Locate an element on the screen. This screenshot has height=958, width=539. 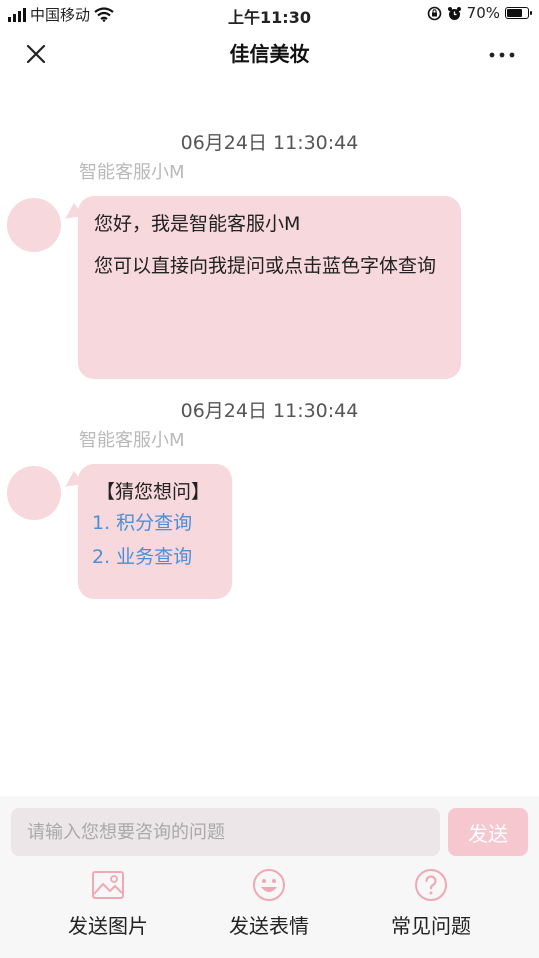
more-icon is located at coordinates (502, 55).